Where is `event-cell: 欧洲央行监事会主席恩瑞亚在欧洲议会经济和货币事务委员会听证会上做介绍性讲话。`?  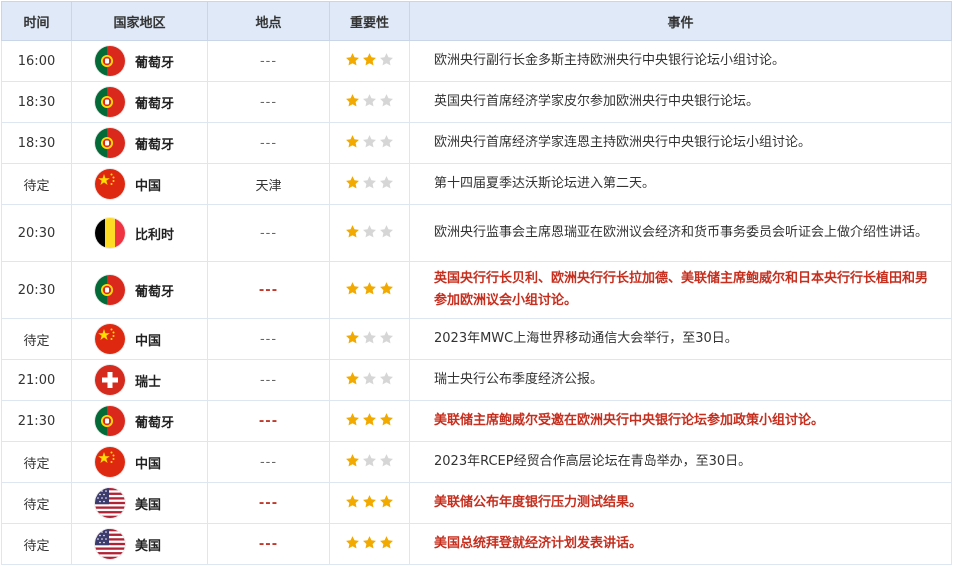
event-cell: 欧洲央行监事会主席恩瑞亚在欧洲议会经济和货币事务委员会听证会上做介绍性讲话。 is located at coordinates (680, 233).